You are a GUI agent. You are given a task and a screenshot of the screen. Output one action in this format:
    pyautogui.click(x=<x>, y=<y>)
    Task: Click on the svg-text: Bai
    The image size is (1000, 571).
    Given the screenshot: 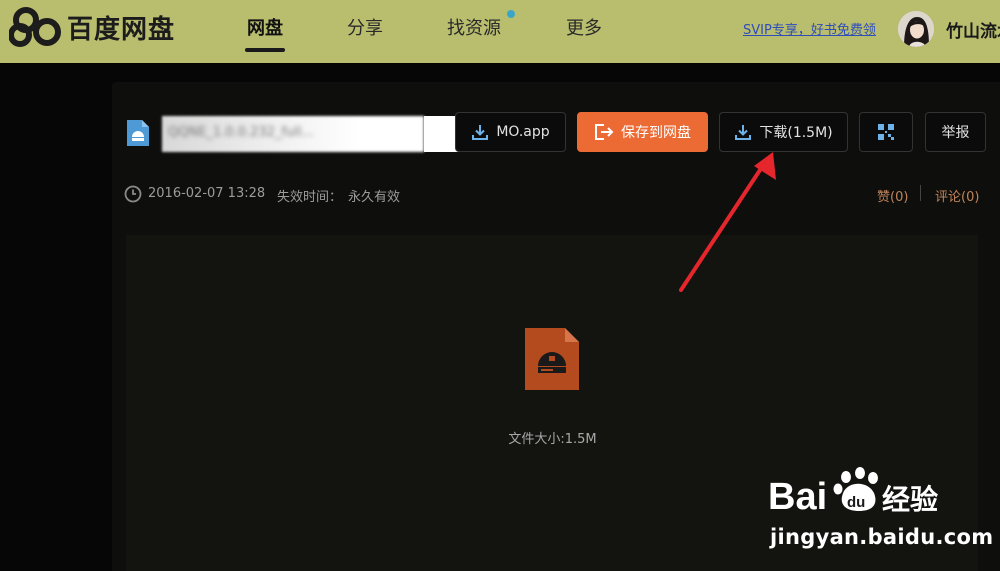 What is the action you would take?
    pyautogui.click(x=797, y=497)
    